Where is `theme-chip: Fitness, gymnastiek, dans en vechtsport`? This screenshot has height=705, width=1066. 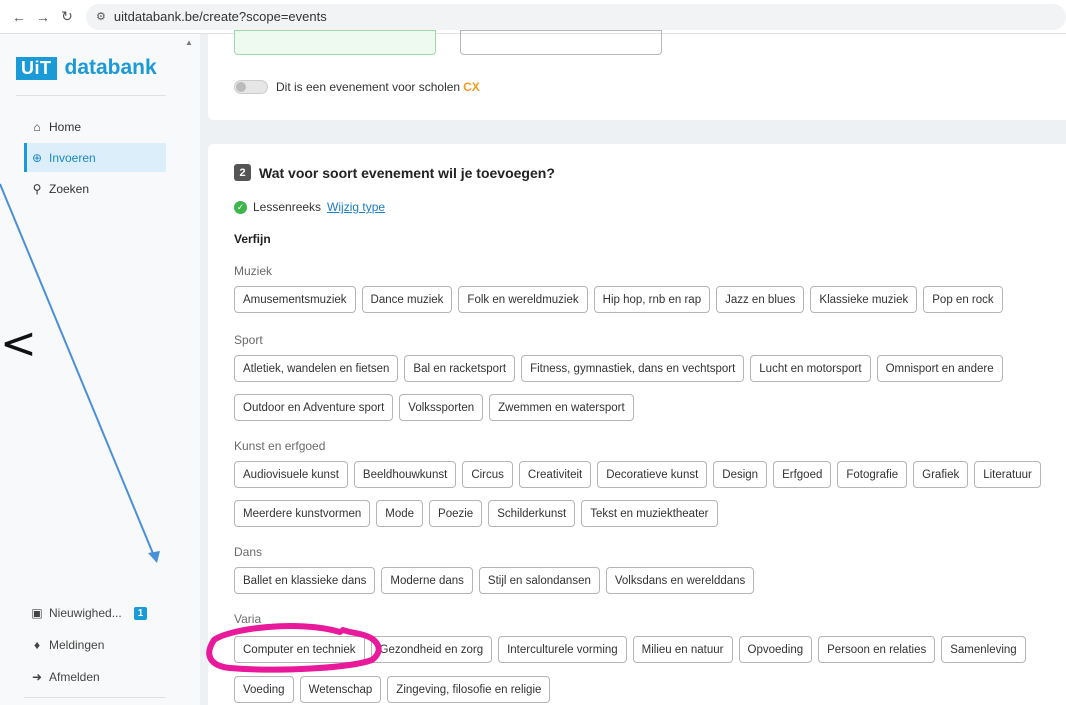 theme-chip: Fitness, gymnastiek, dans en vechtsport is located at coordinates (633, 368).